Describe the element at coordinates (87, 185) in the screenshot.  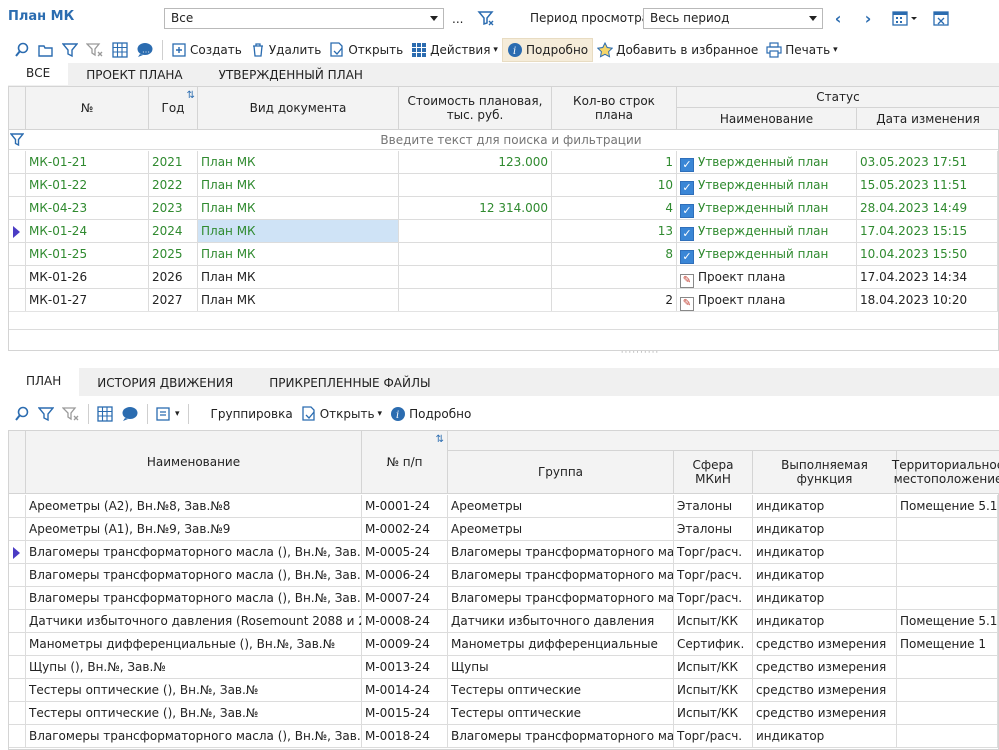
I see `cell-num: МК-01-22` at that location.